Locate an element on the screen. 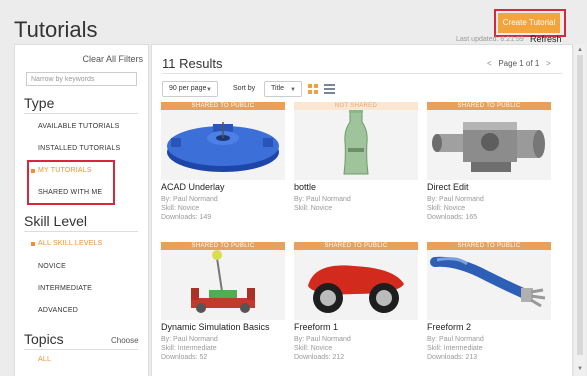  sort-select: Title ▼ is located at coordinates (283, 89).